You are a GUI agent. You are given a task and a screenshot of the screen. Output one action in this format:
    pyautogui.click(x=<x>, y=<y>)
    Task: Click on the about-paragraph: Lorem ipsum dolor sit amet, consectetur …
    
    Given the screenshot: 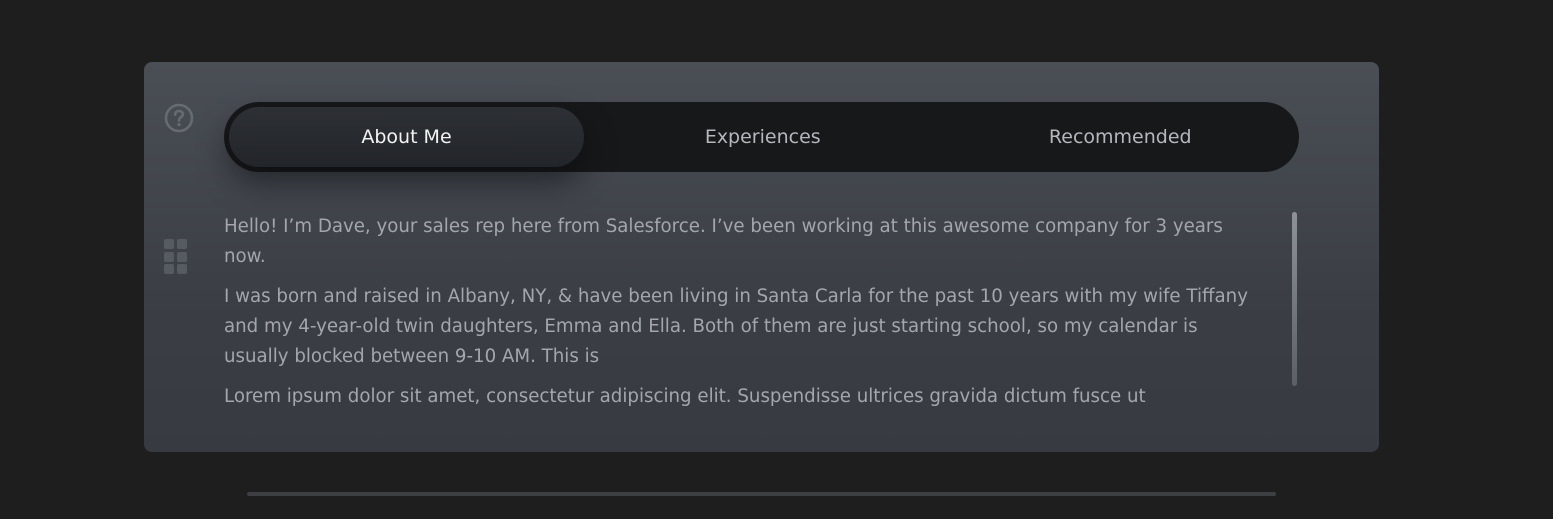 What is the action you would take?
    pyautogui.click(x=685, y=396)
    